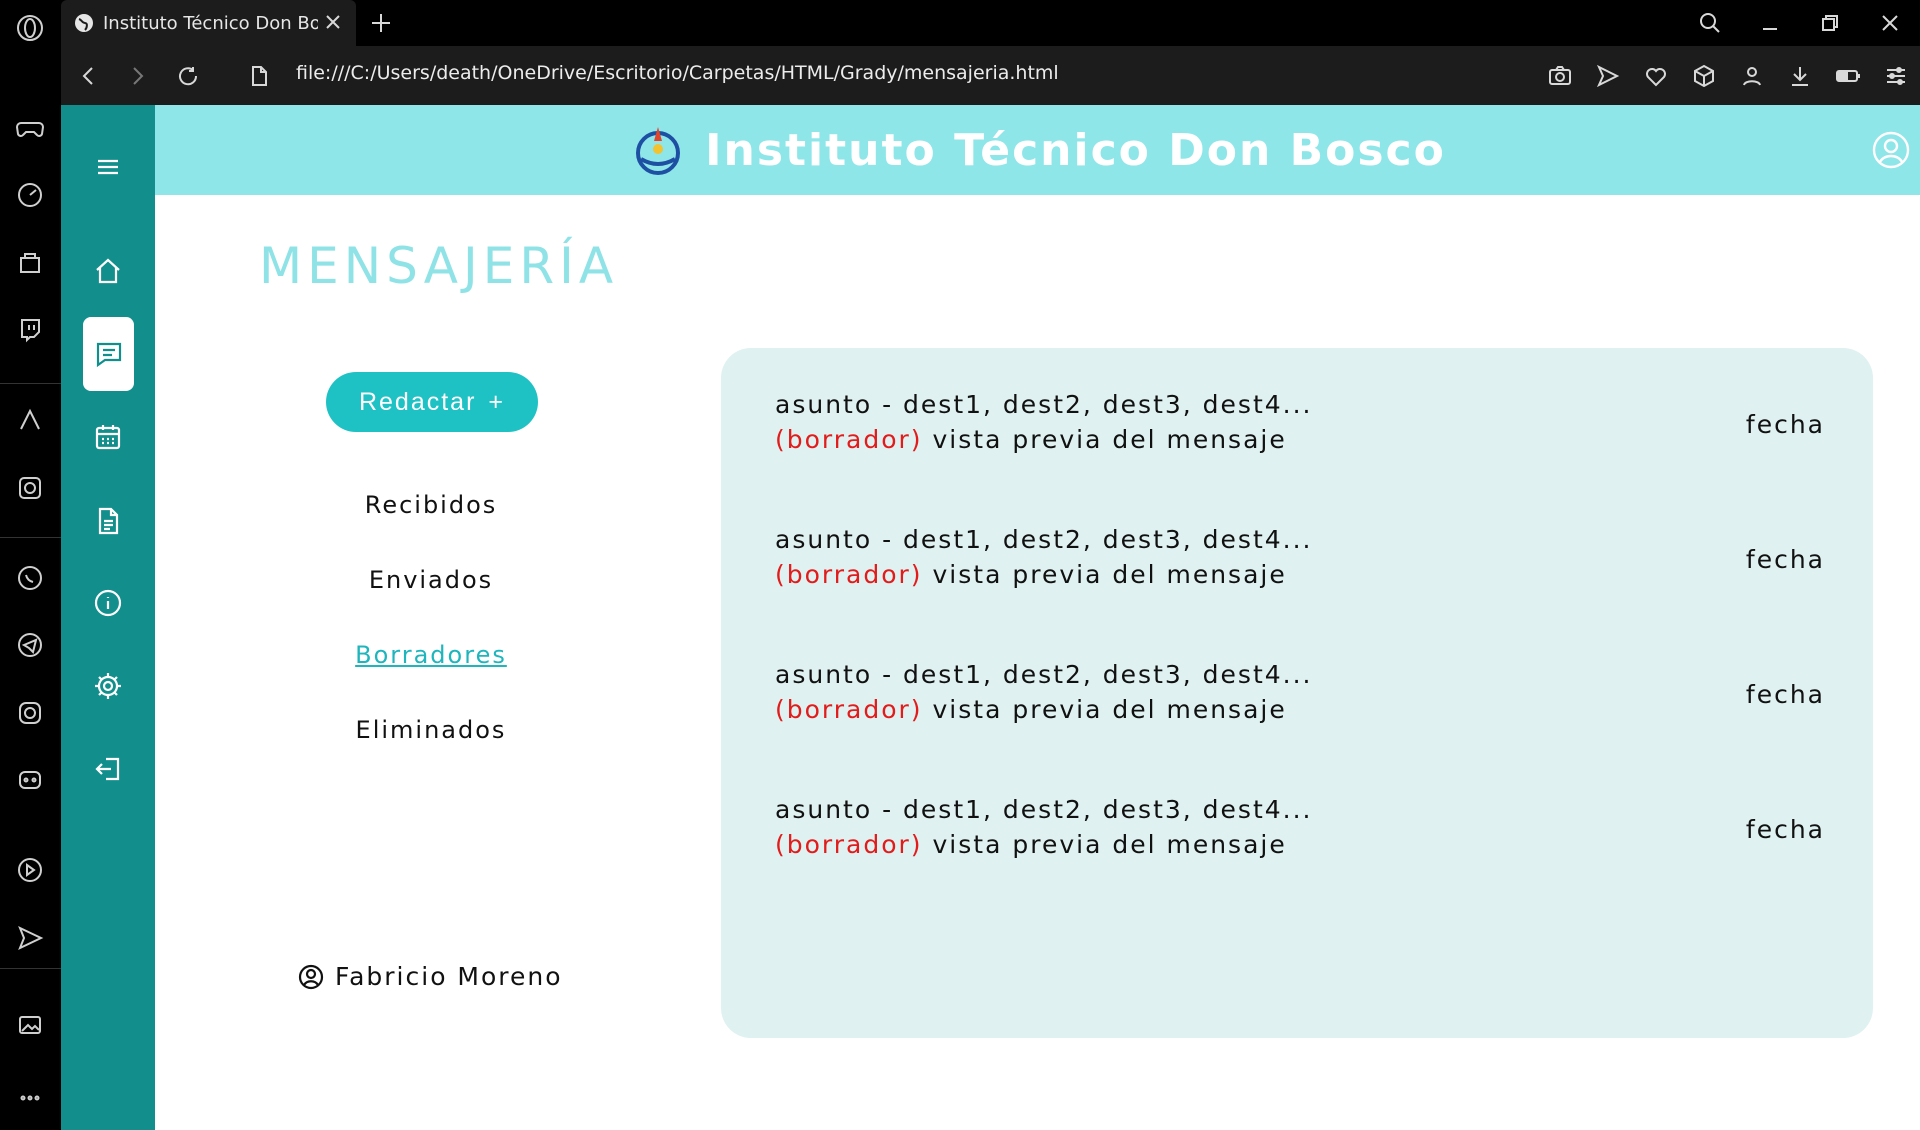 The image size is (1920, 1130). Describe the element at coordinates (1710, 23) in the screenshot. I see `search-tabs-icon` at that location.